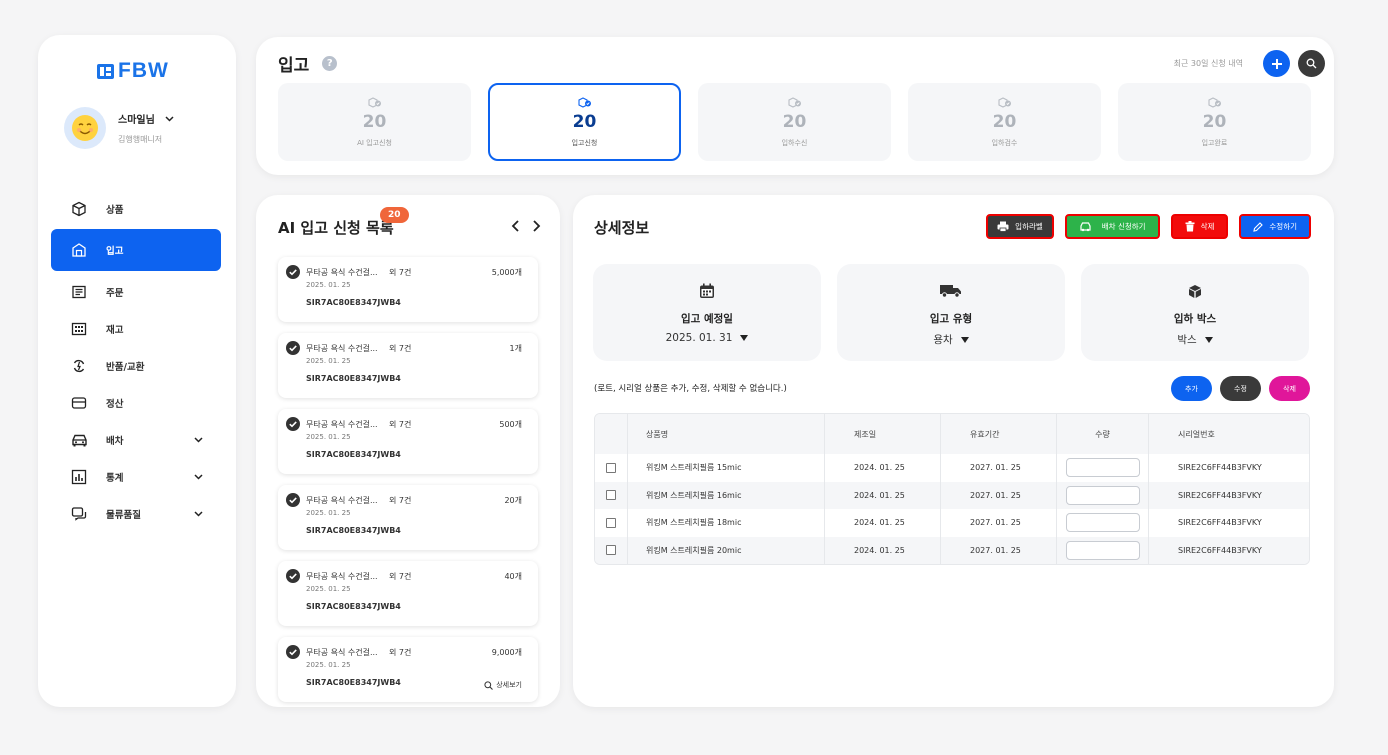 The height and width of the screenshot is (755, 1388). Describe the element at coordinates (883, 434) in the screenshot. I see `header-mfg-date: 제조일` at that location.